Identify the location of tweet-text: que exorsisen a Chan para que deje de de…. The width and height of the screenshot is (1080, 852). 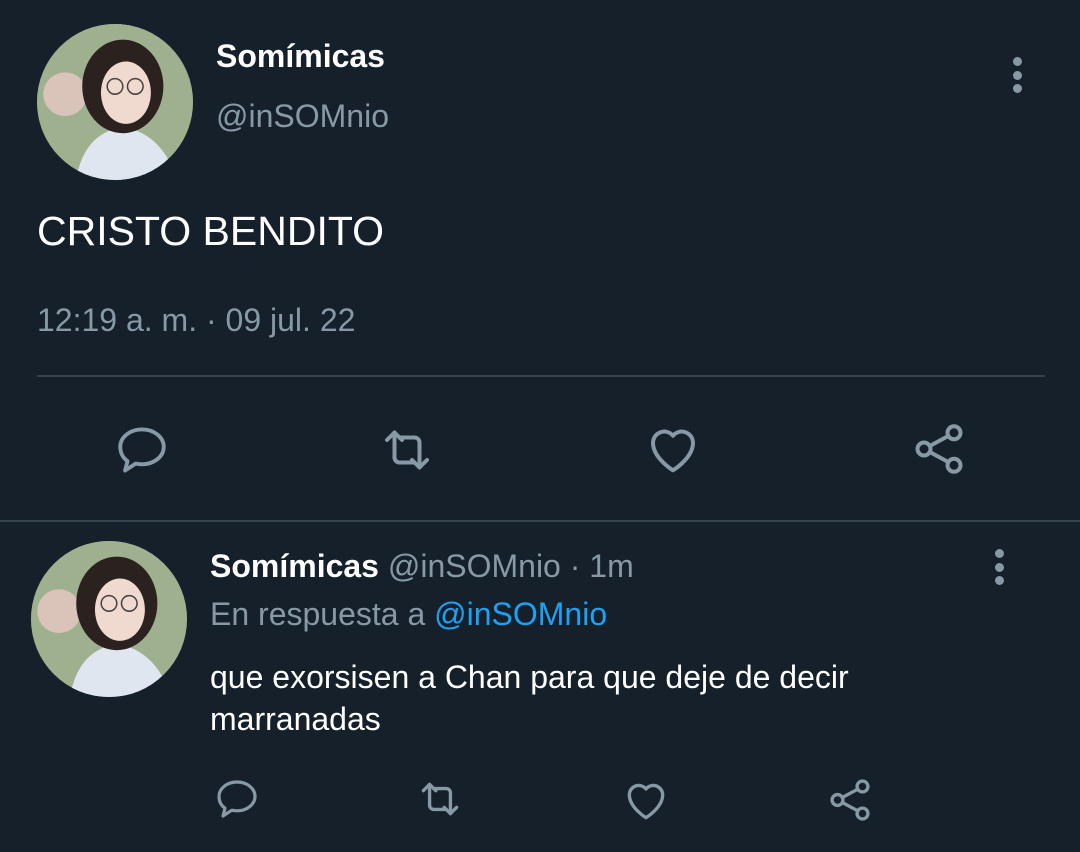
(529, 698).